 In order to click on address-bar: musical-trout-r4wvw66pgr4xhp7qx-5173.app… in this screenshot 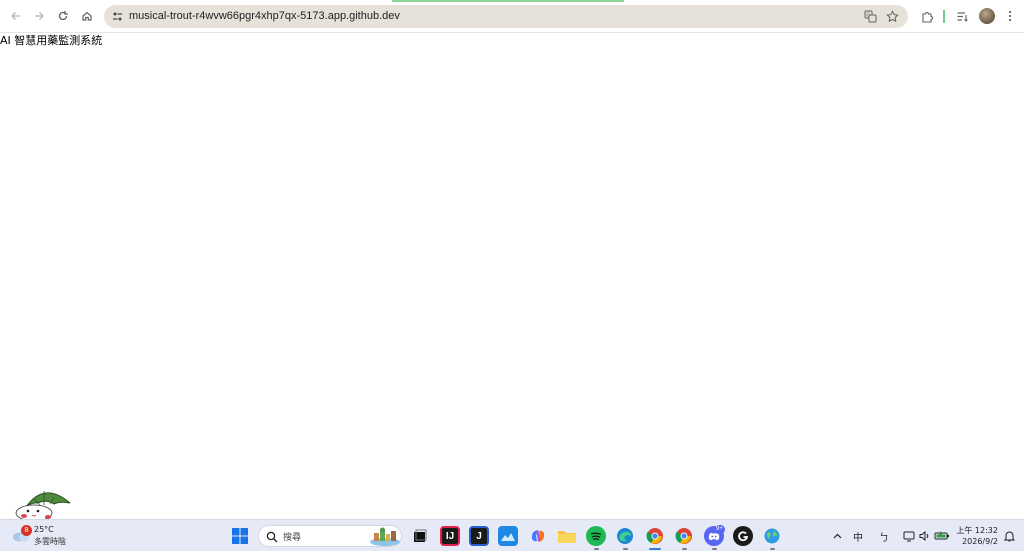, I will do `click(506, 16)`.